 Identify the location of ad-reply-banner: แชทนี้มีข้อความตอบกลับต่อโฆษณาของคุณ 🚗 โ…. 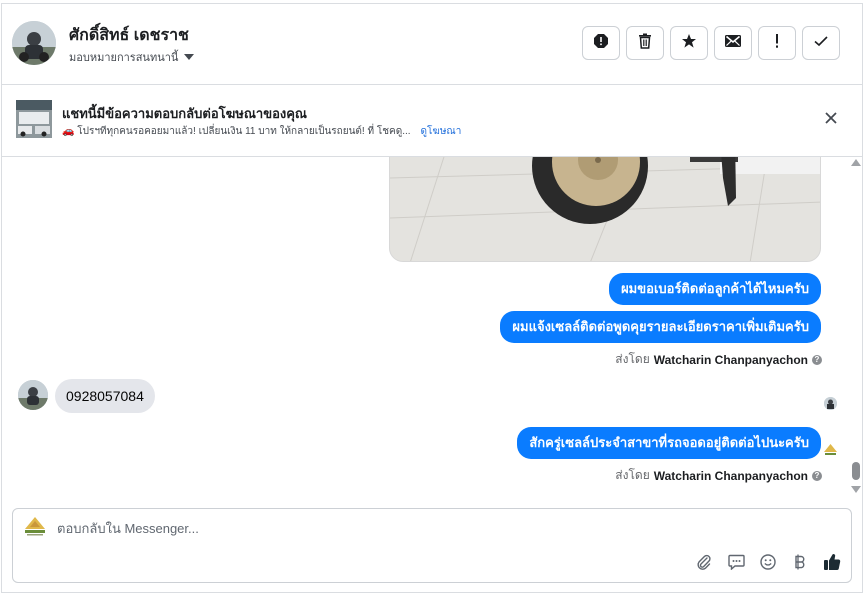
(432, 121).